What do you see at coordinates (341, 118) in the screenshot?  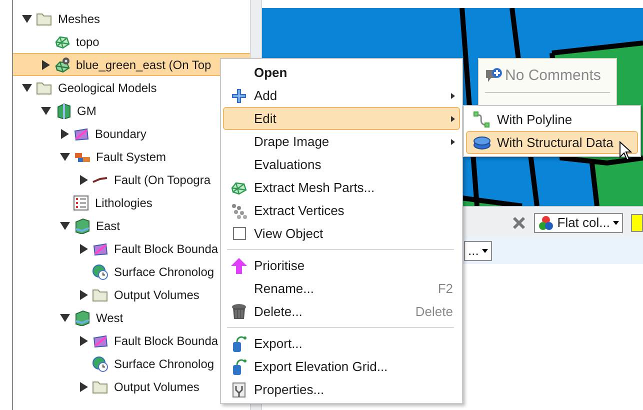 I see `menu-item: Edit` at bounding box center [341, 118].